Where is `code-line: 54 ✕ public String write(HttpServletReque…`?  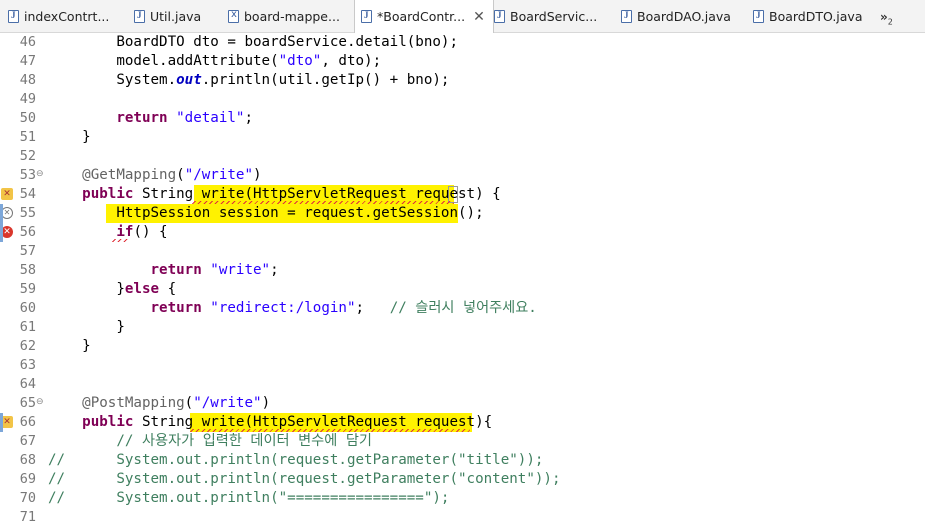
code-line: 54 ✕ public String write(HttpServletReque… is located at coordinates (462, 194).